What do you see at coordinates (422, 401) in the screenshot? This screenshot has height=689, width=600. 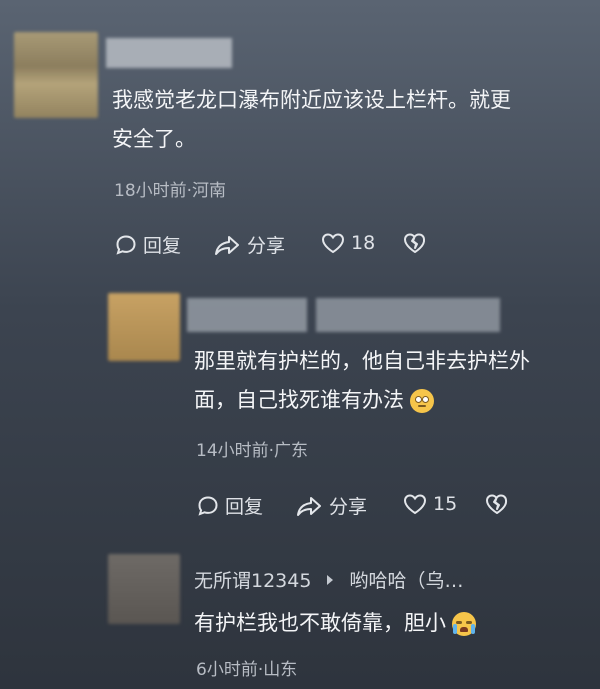 I see `eye-roll-emoji` at bounding box center [422, 401].